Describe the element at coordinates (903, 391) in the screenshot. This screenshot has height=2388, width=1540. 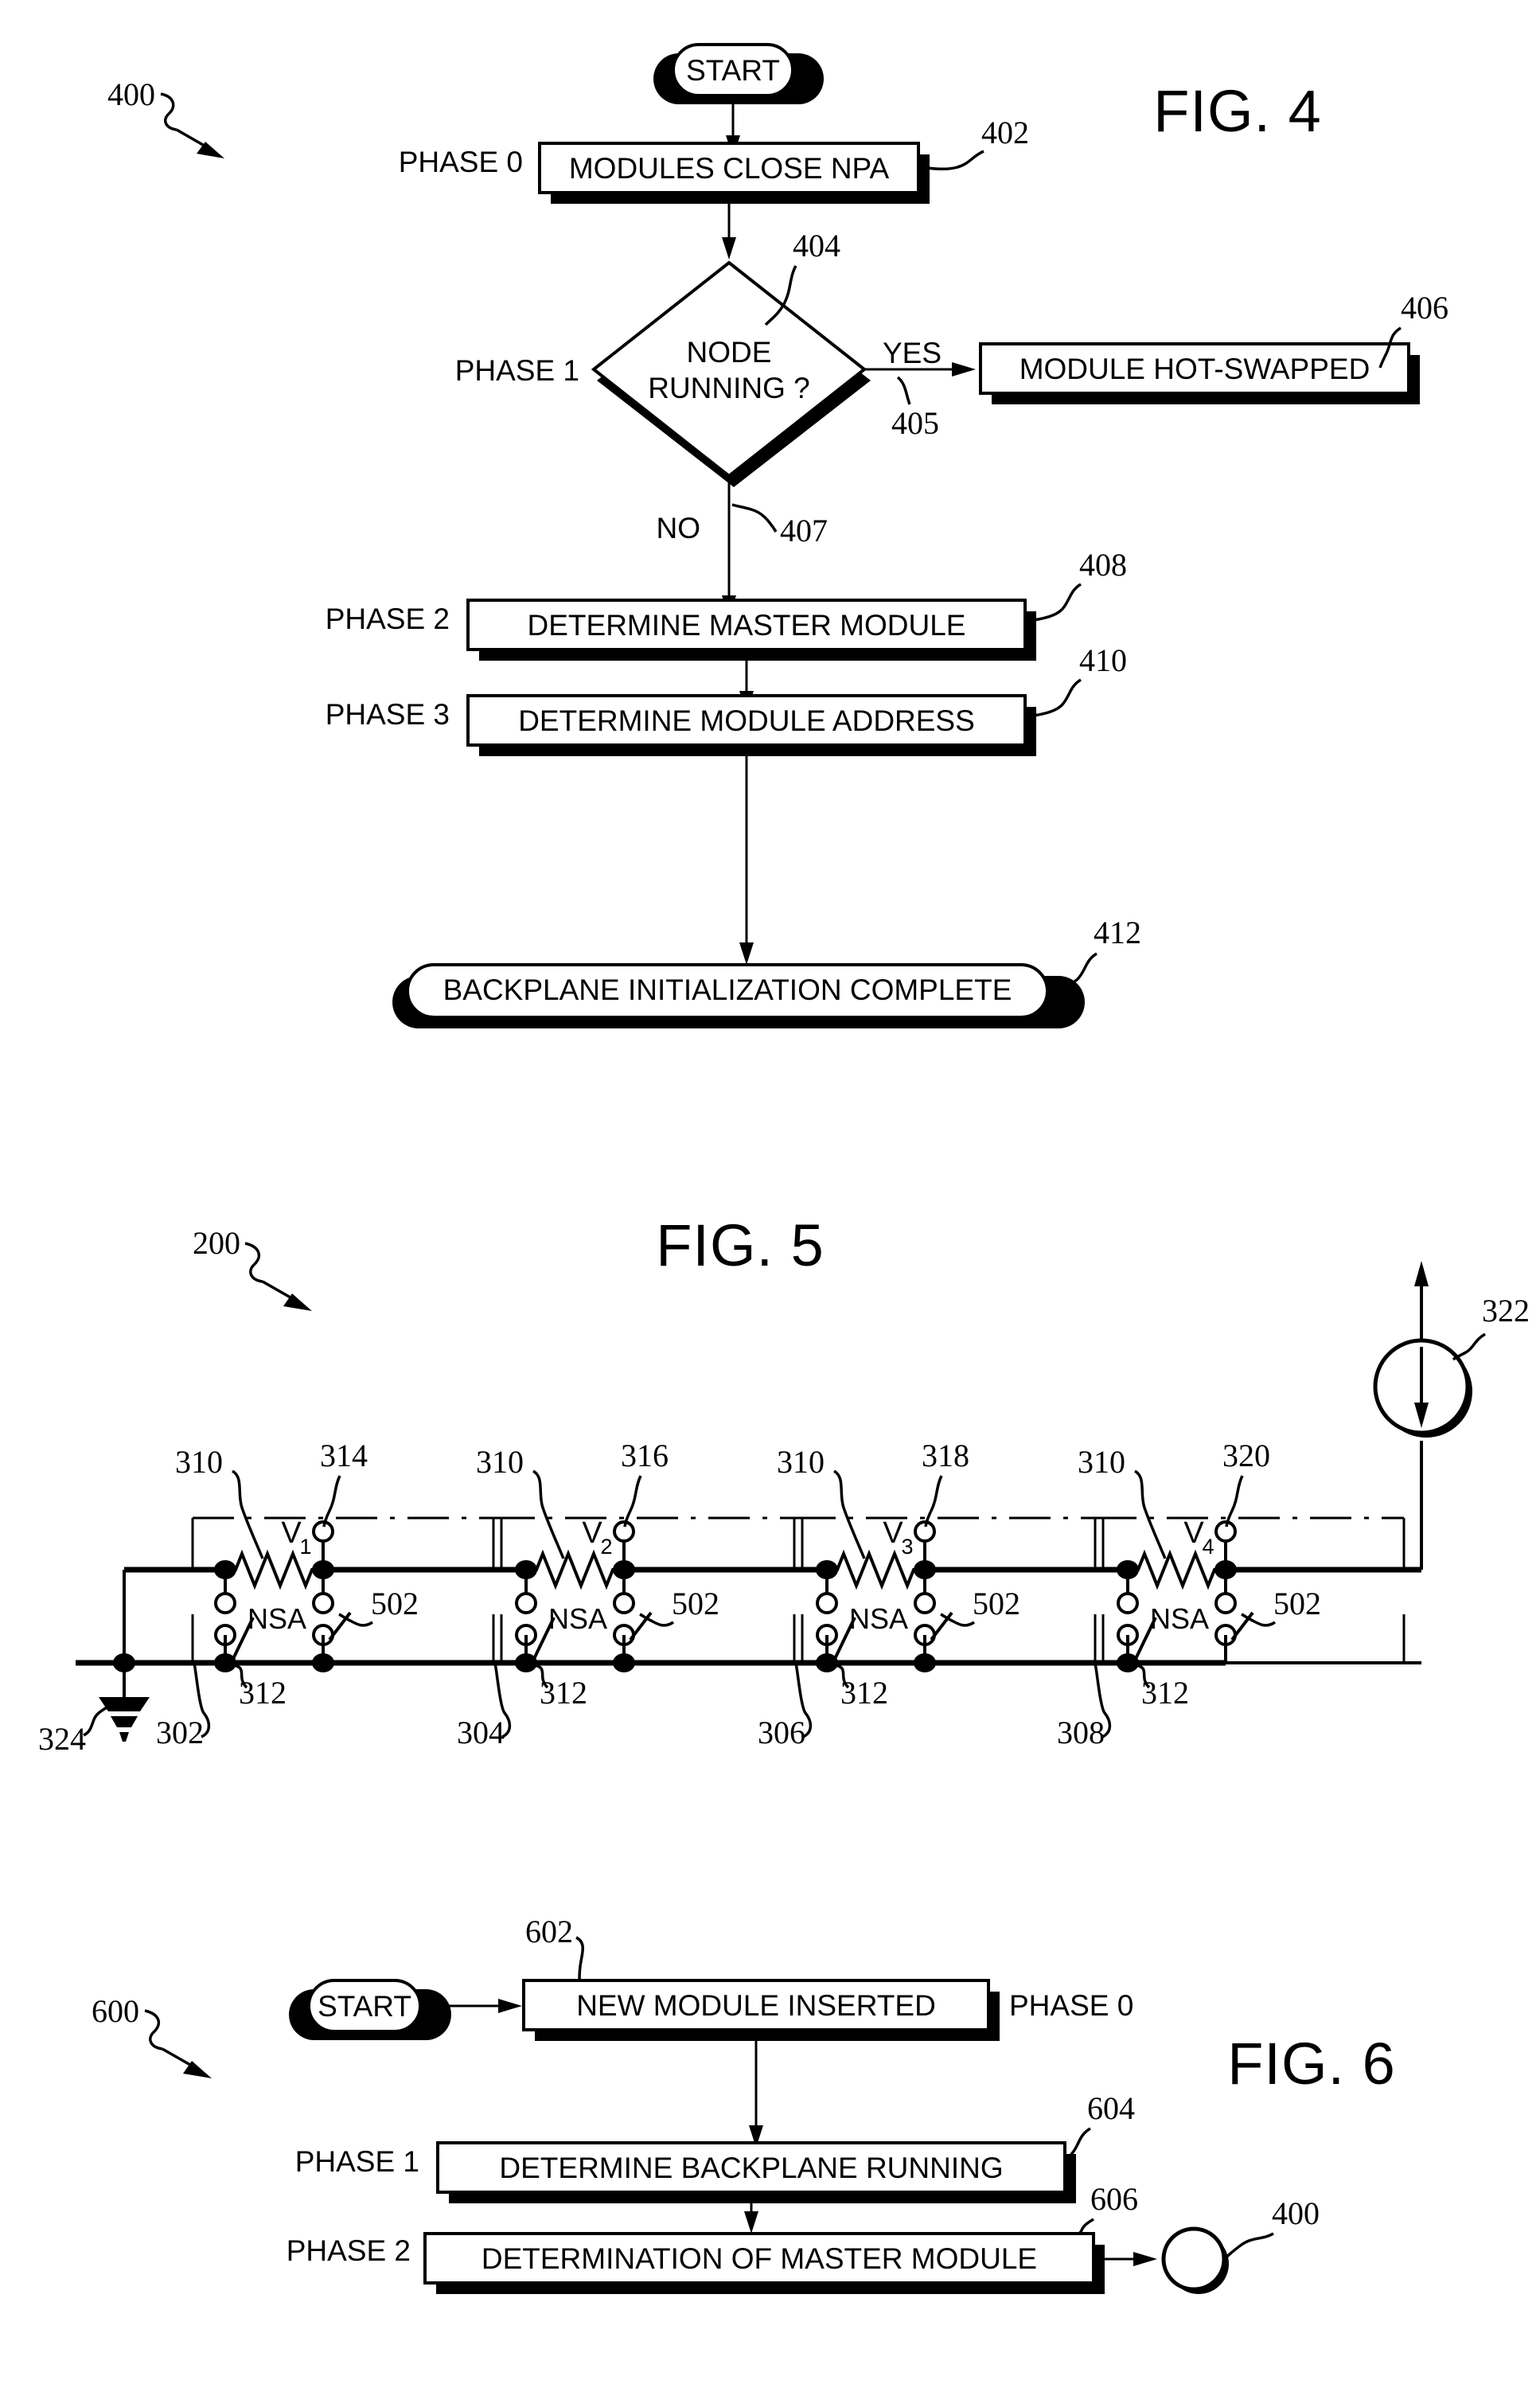
I see `fig4-ref-405-leader` at that location.